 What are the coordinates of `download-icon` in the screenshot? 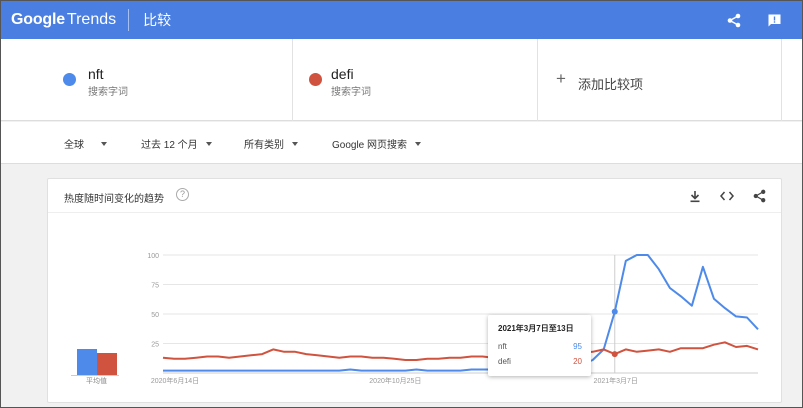 It's located at (695, 196).